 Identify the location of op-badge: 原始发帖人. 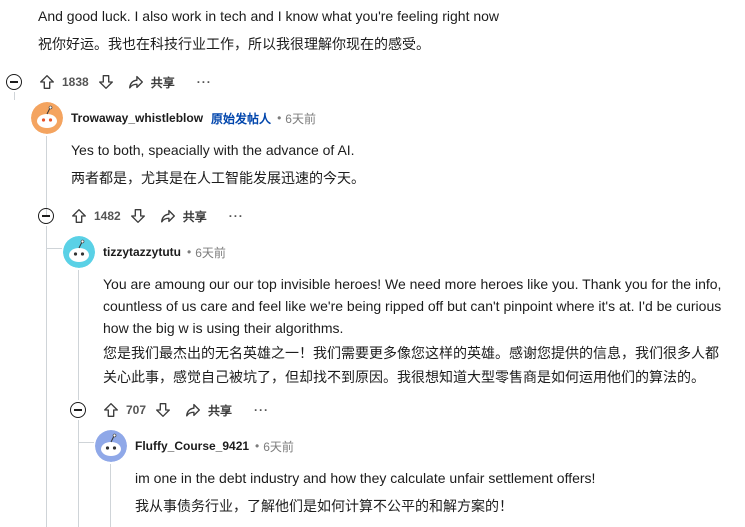
(241, 118).